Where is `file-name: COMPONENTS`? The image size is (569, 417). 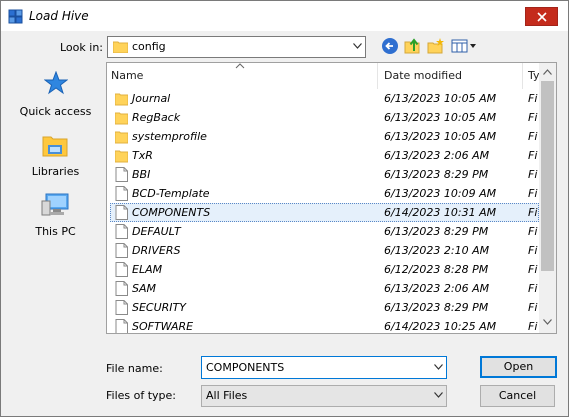
file-name: COMPONENTS is located at coordinates (171, 212).